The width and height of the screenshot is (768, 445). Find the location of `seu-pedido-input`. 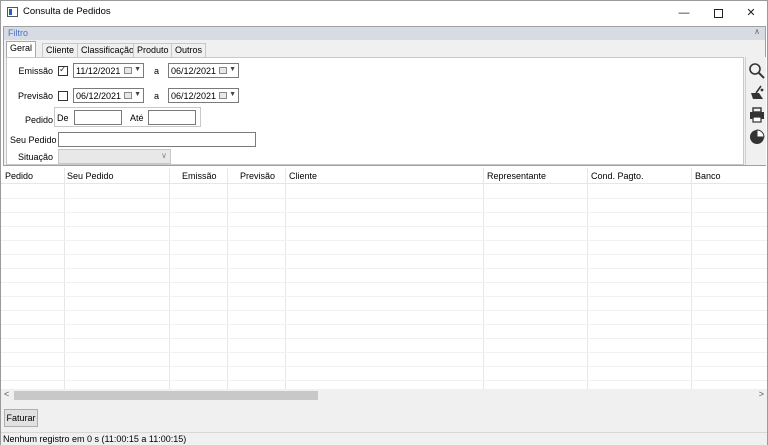

seu-pedido-input is located at coordinates (157, 139).